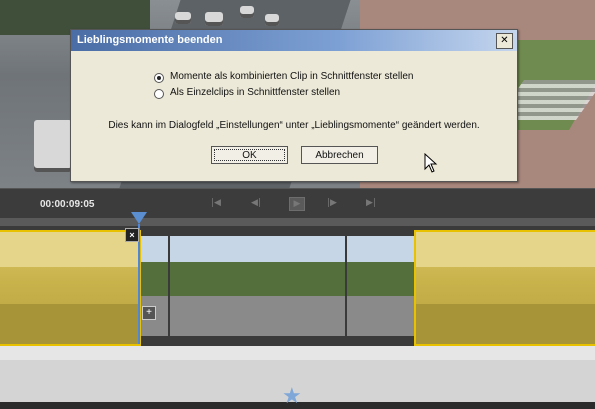 The height and width of the screenshot is (409, 595). Describe the element at coordinates (67, 204) in the screenshot. I see `timecode: 00:00:09:05` at that location.